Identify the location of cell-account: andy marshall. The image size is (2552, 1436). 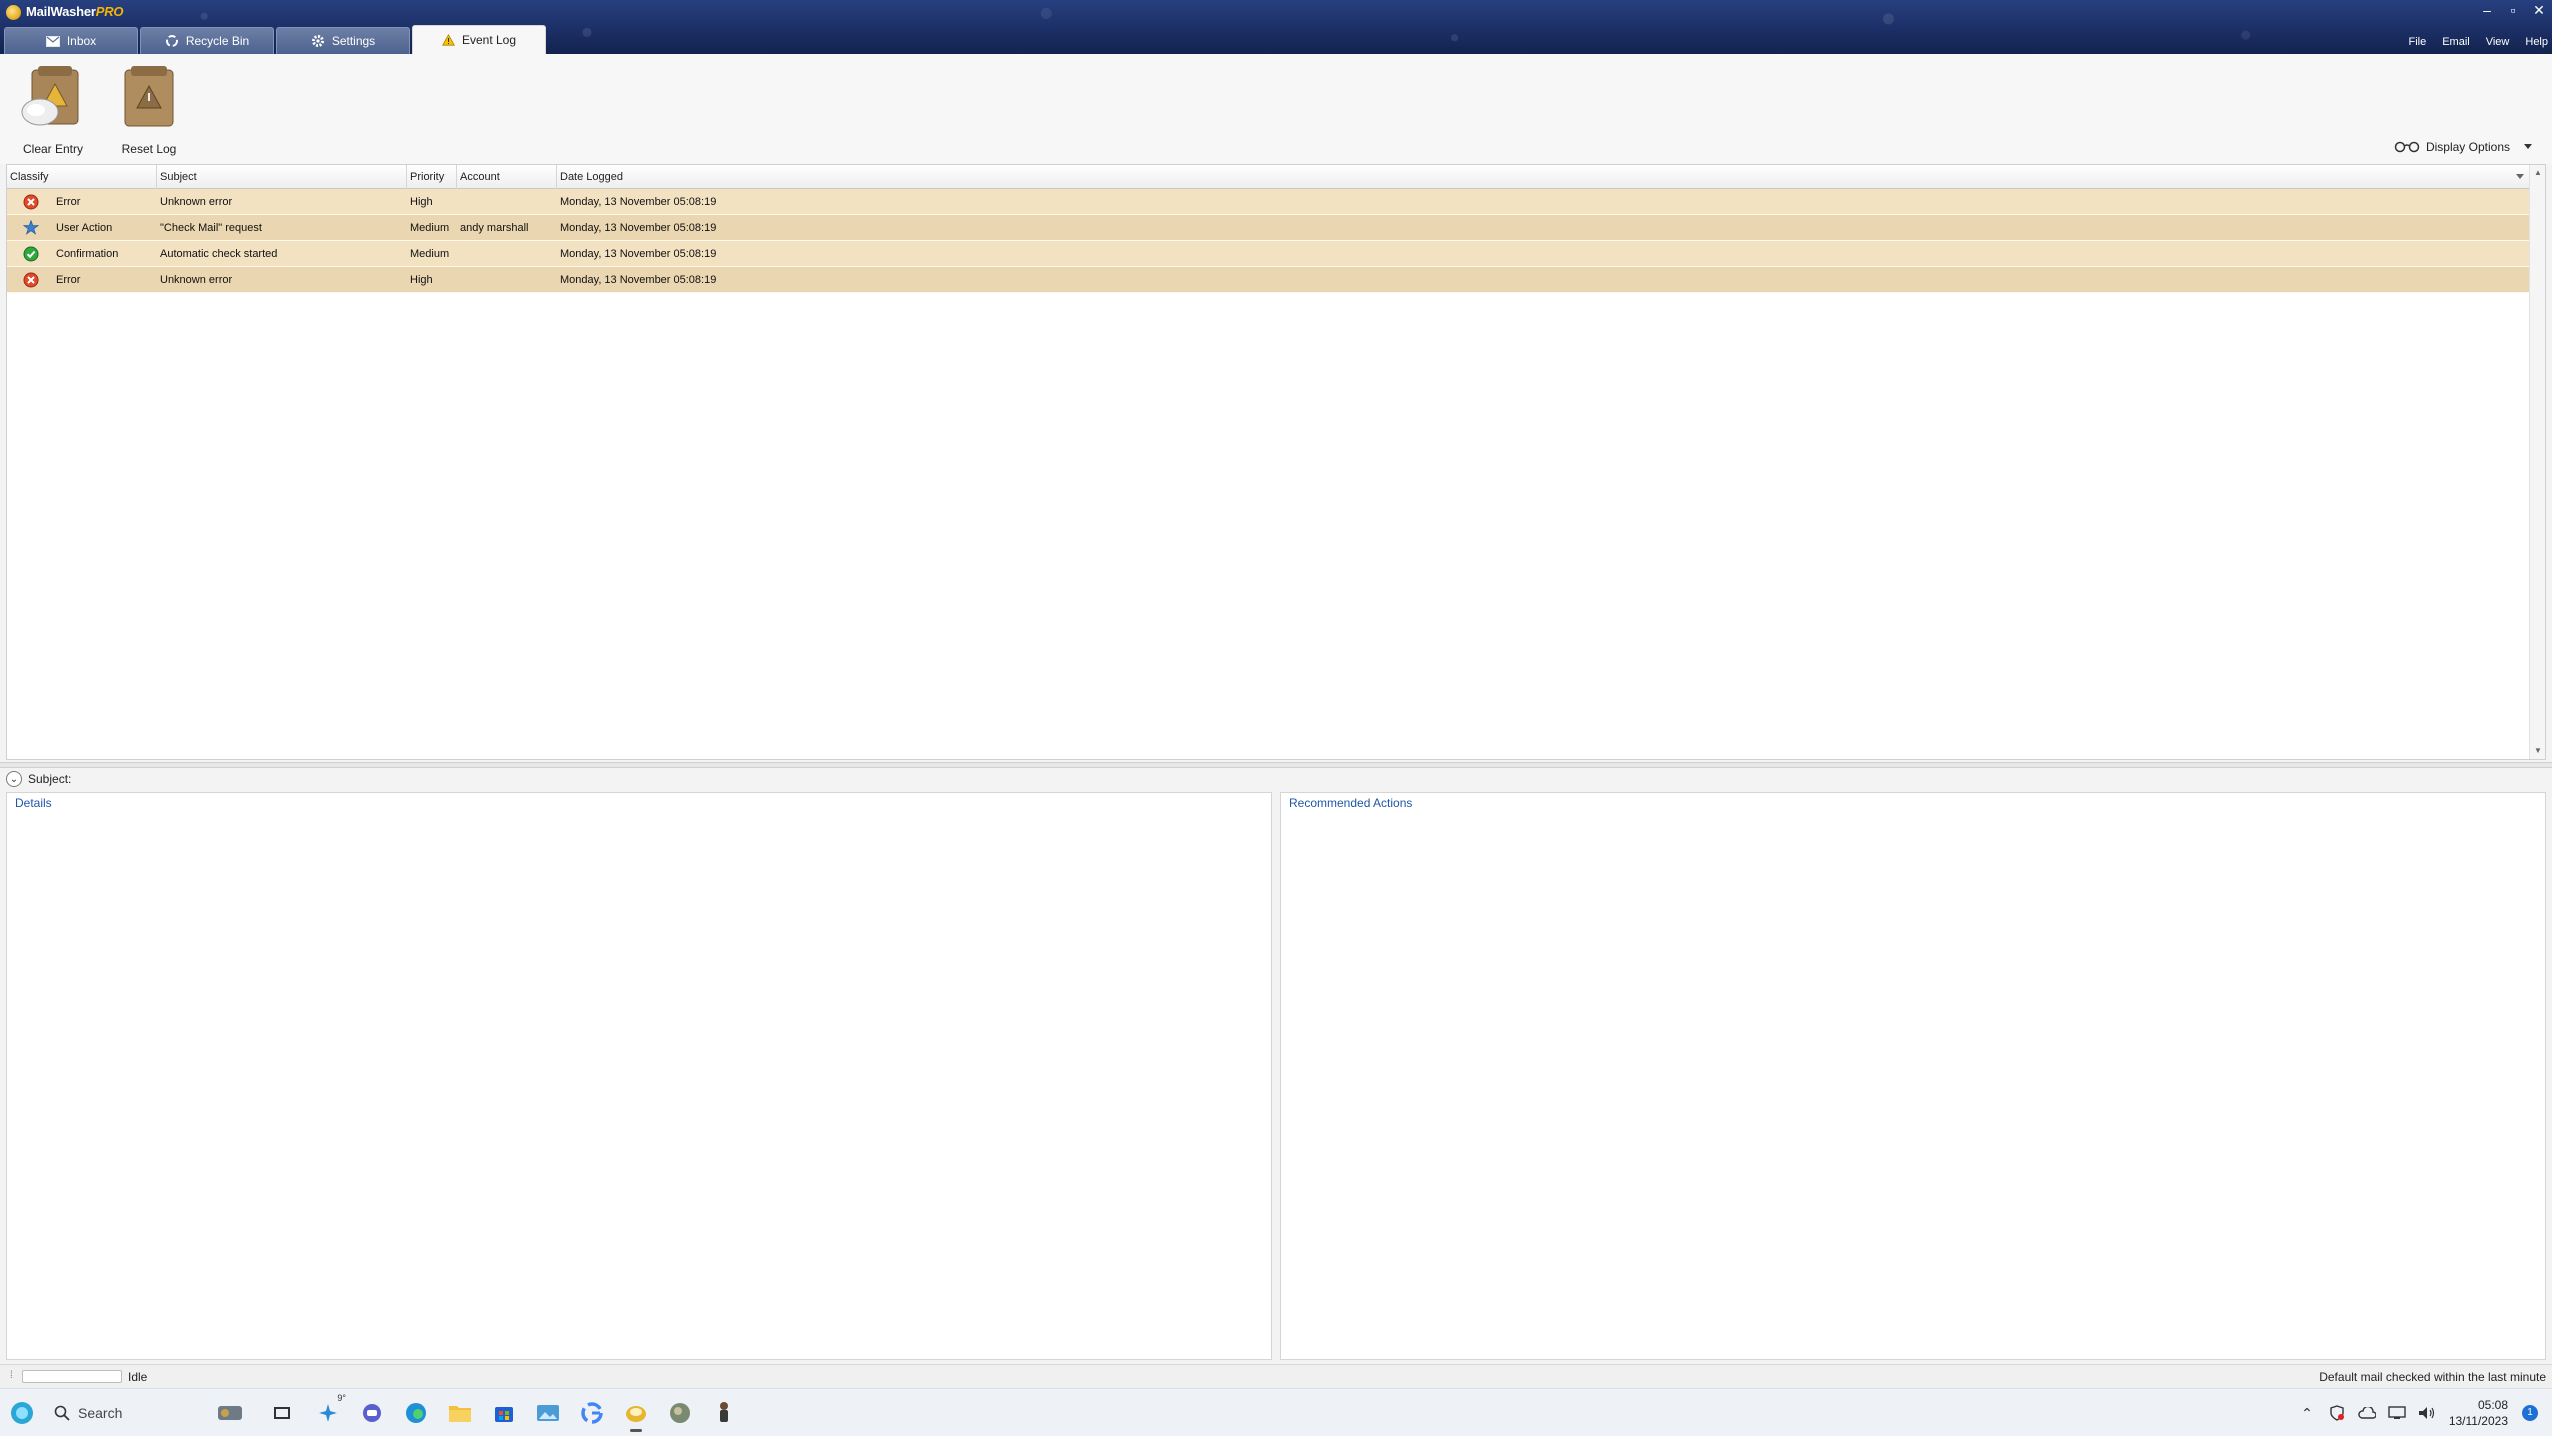
(494, 228).